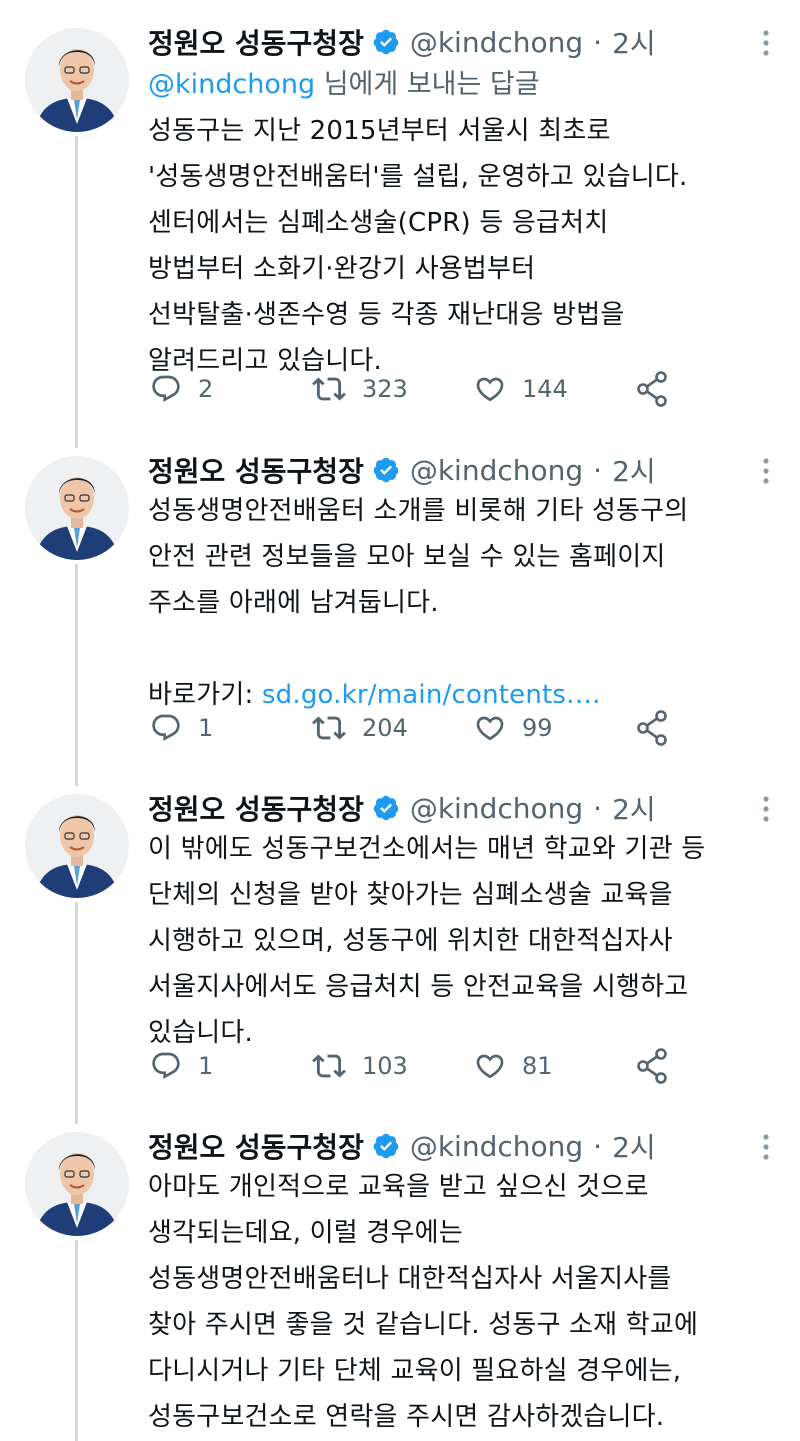 The width and height of the screenshot is (800, 1441). Describe the element at coordinates (360, 389) in the screenshot. I see `retweet-button: 323` at that location.